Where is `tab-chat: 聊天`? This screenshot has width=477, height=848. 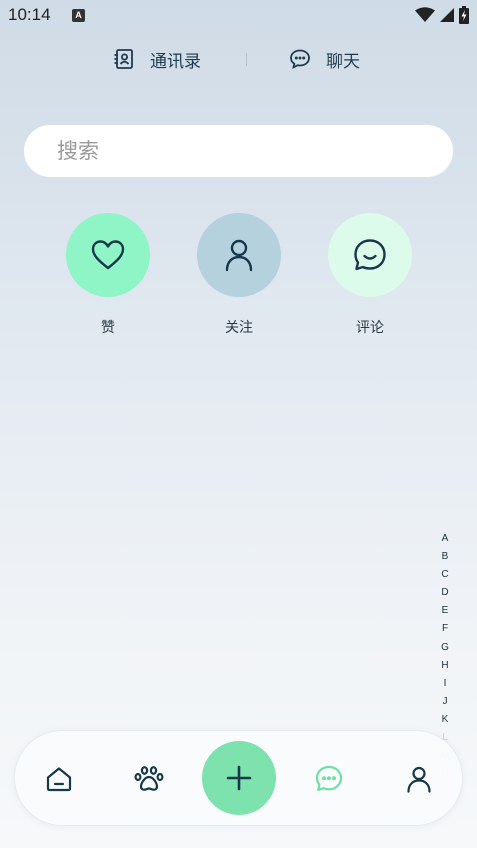
tab-chat: 聊天 is located at coordinates (324, 59).